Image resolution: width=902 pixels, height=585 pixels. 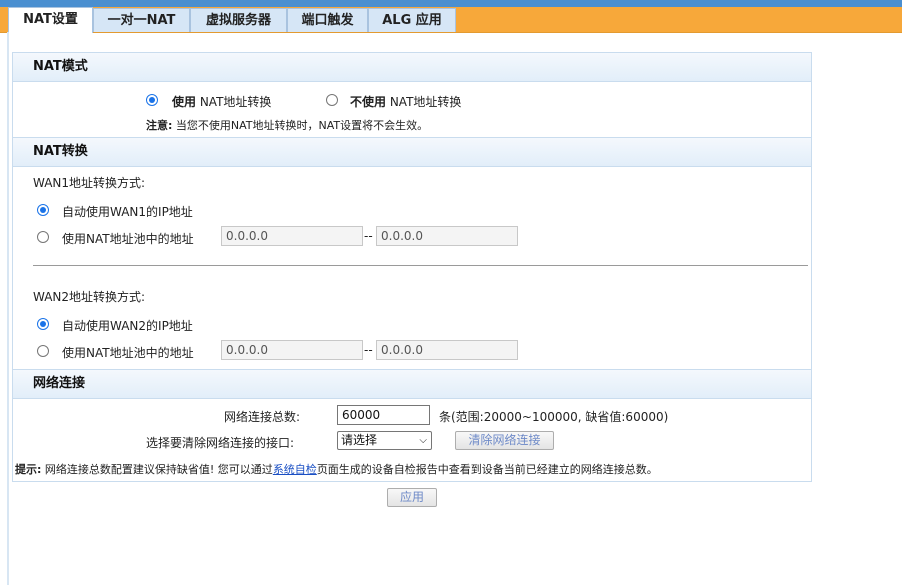 I want to click on chevron-down-icon: ⌵, so click(x=423, y=440).